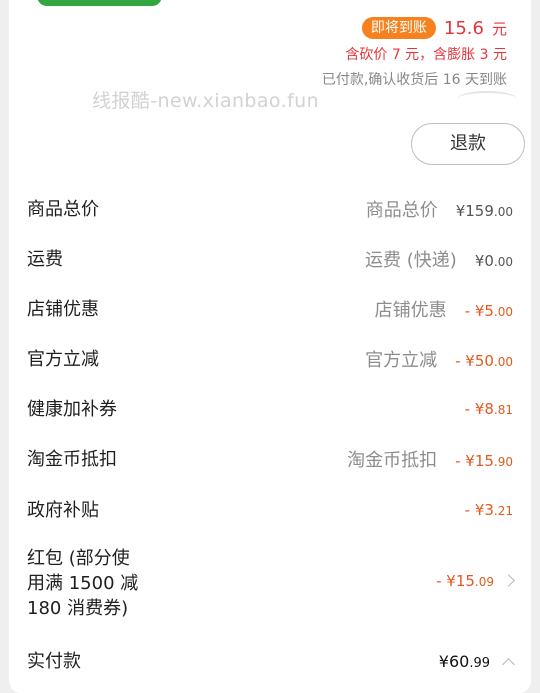 The image size is (540, 693). Describe the element at coordinates (63, 510) in the screenshot. I see `row-label: 政府补贴` at that location.